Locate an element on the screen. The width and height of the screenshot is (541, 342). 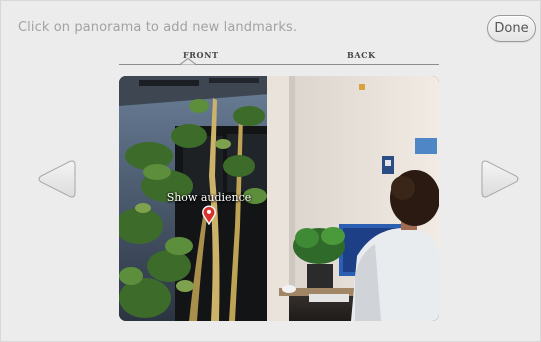
left-arrow-icon is located at coordinates (56, 179).